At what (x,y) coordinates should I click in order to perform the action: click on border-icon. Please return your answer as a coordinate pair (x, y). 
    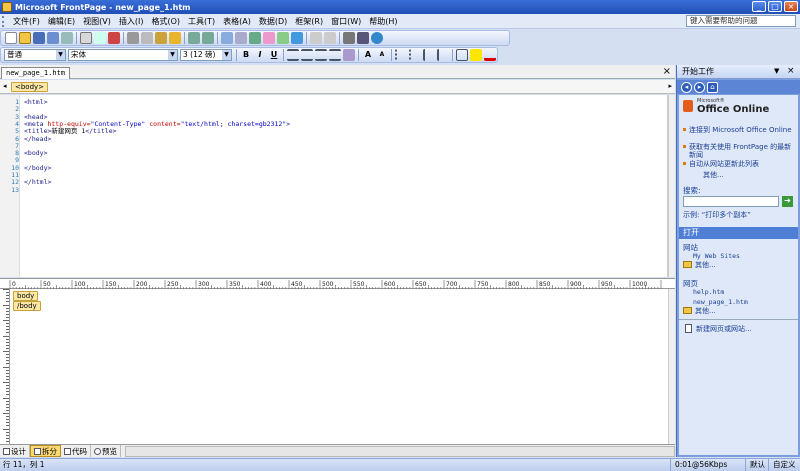
    Looking at the image, I should click on (462, 55).